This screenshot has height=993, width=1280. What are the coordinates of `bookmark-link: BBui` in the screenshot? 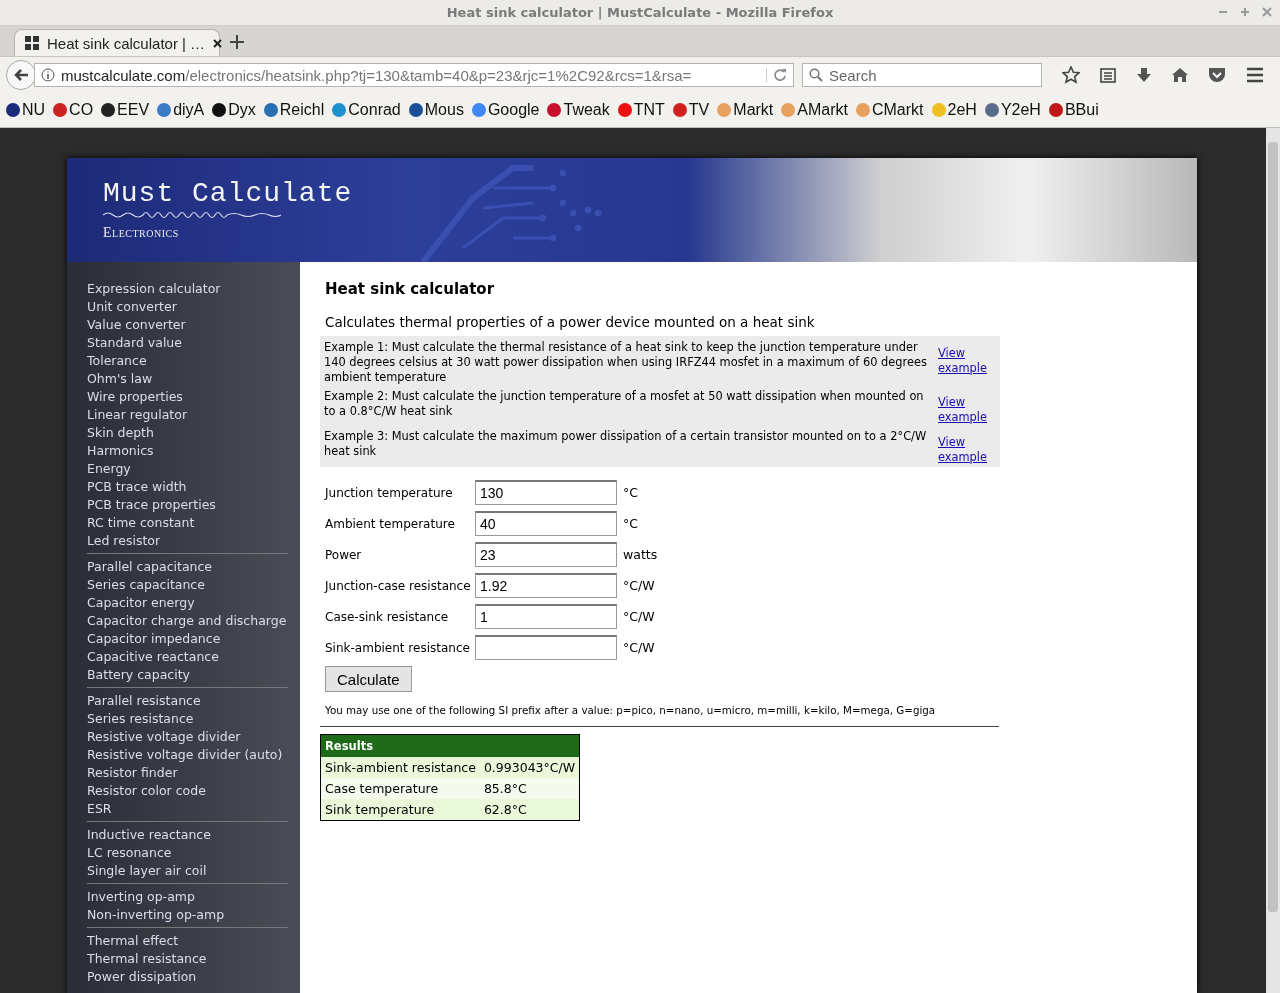 It's located at (1073, 110).